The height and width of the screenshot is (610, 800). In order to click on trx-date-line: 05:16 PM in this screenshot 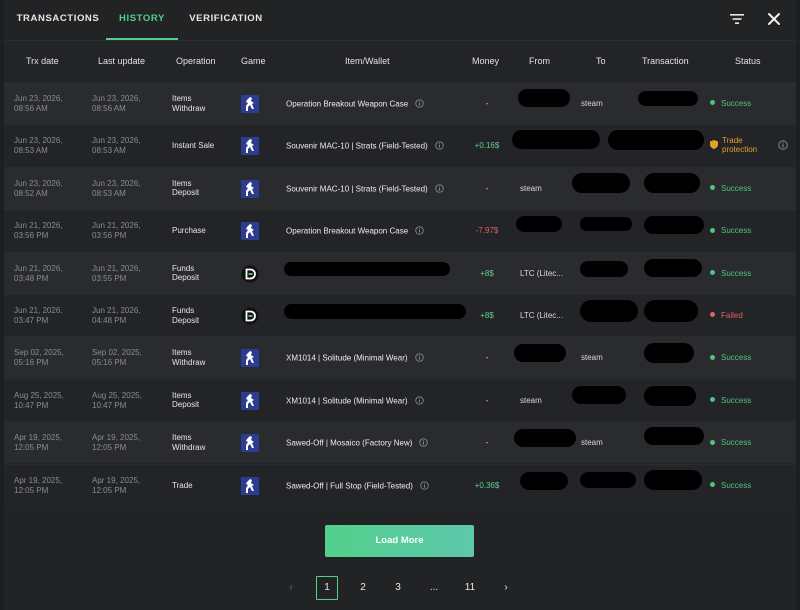, I will do `click(31, 363)`.